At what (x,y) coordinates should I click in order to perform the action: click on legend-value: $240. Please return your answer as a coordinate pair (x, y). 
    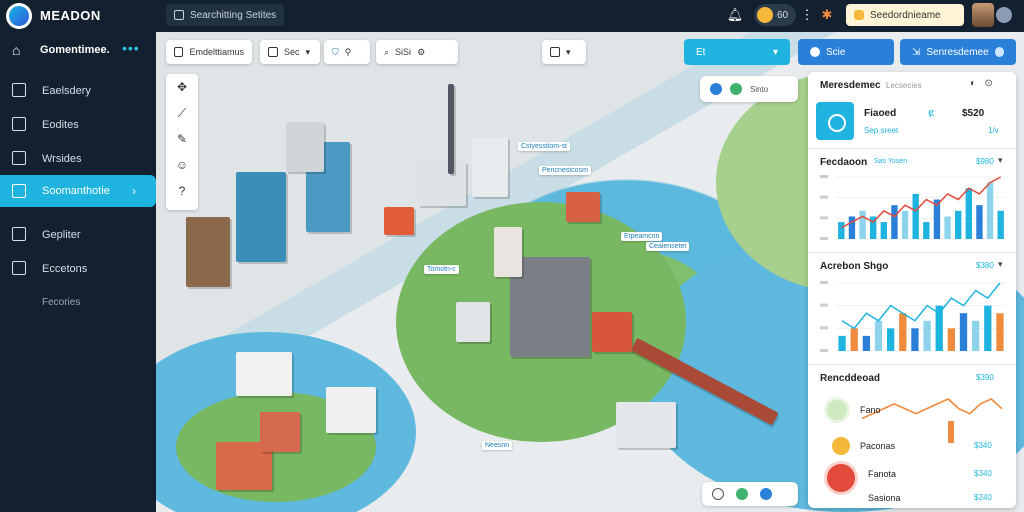
    Looking at the image, I should click on (983, 497).